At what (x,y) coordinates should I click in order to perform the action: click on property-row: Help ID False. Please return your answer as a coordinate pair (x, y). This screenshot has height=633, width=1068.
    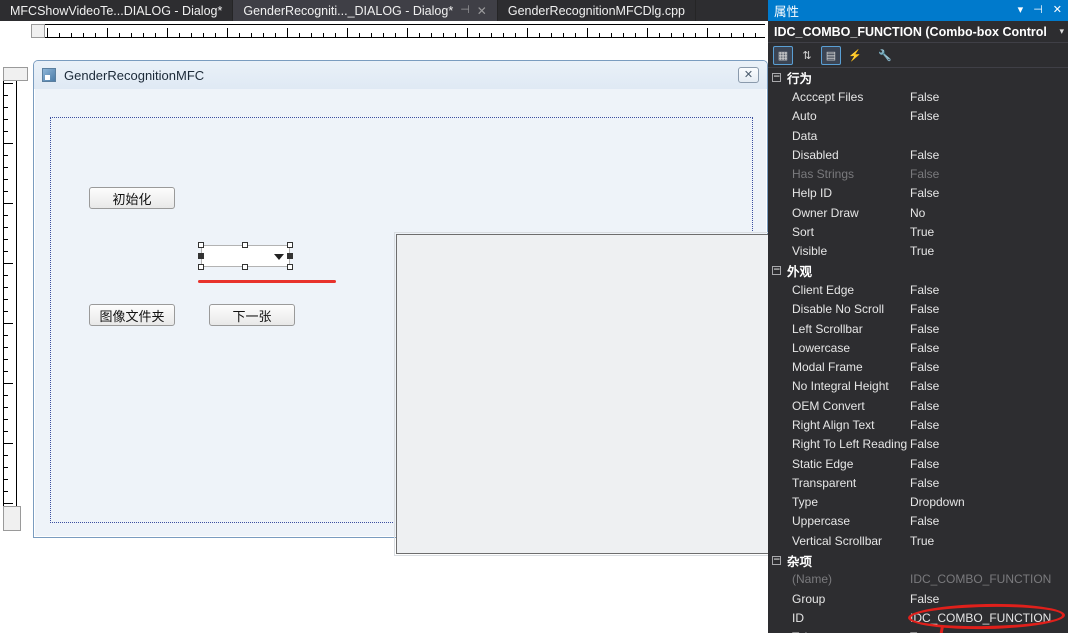
    Looking at the image, I should click on (918, 193).